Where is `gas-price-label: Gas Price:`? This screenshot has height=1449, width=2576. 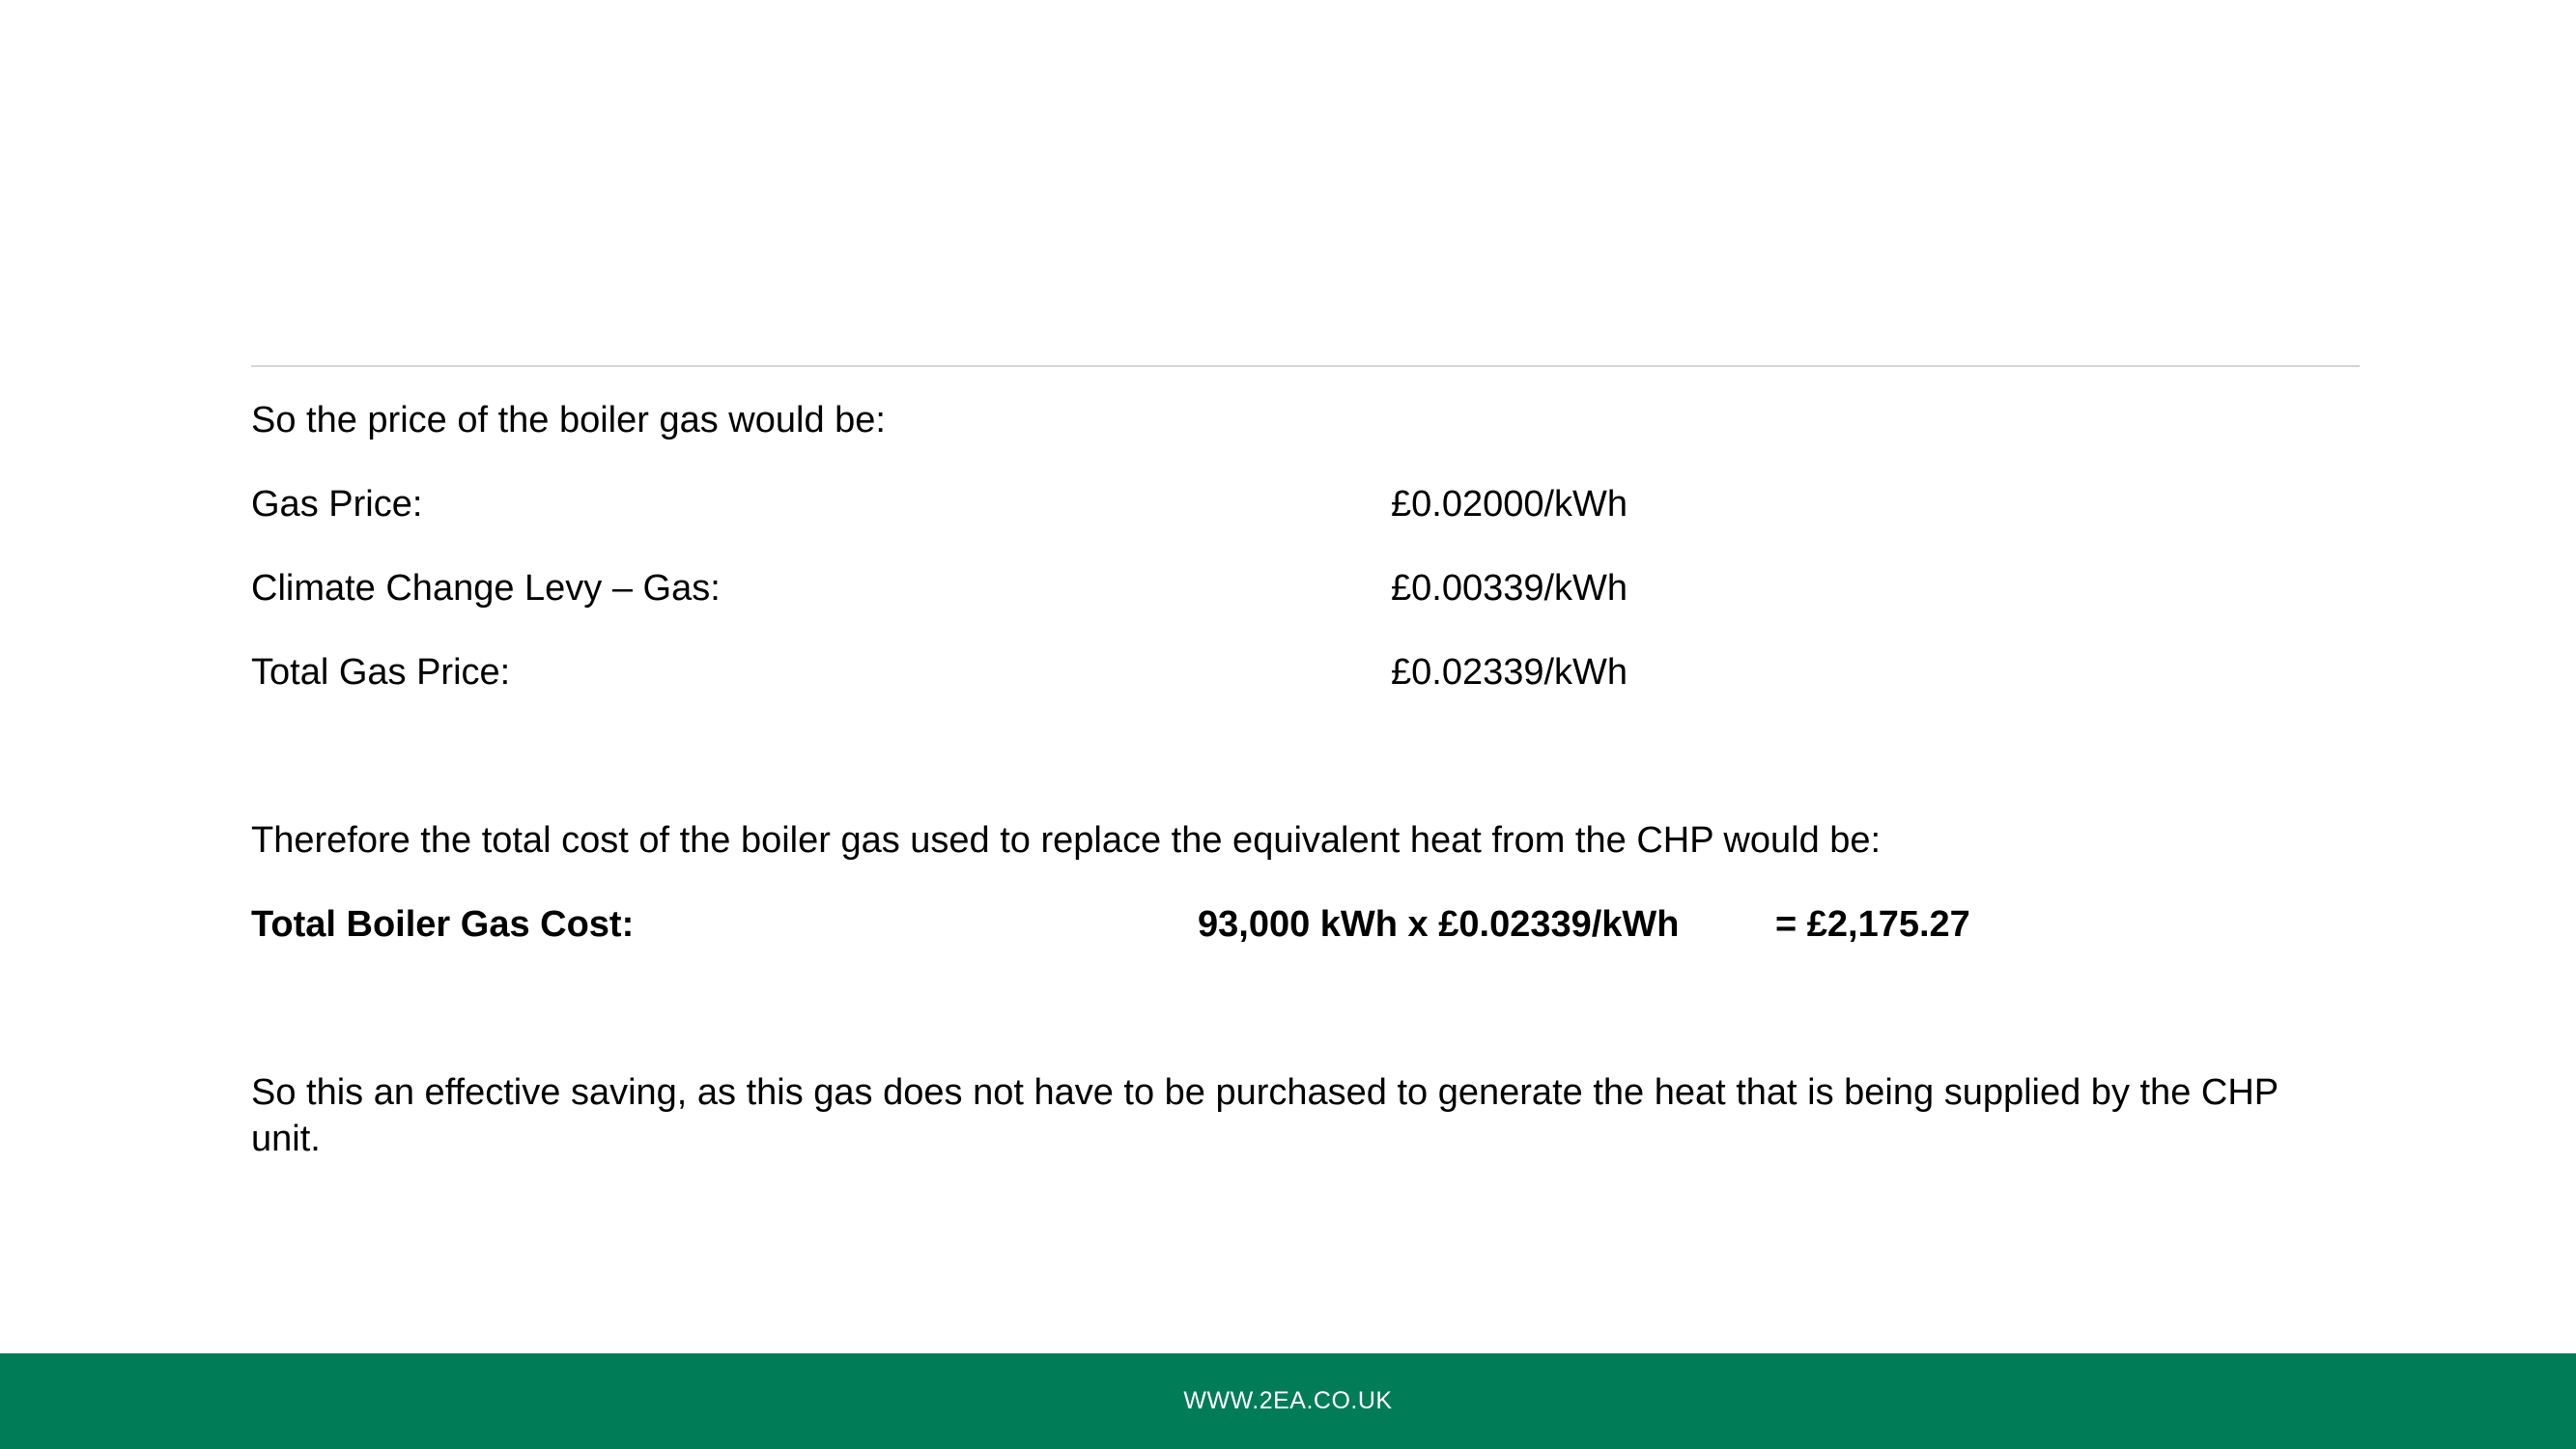 gas-price-label: Gas Price: is located at coordinates (337, 505).